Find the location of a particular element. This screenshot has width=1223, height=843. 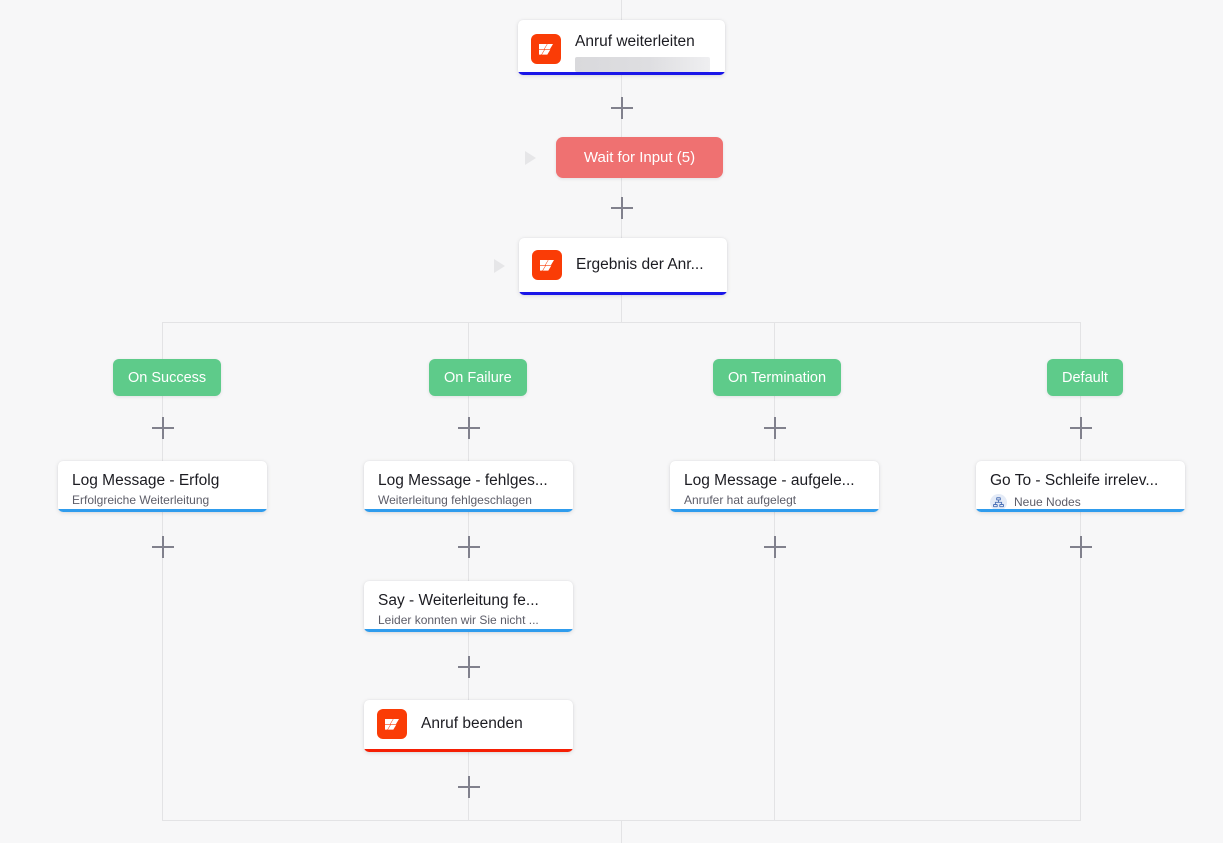

node-end-call: Anruf beenden is located at coordinates (468, 726).